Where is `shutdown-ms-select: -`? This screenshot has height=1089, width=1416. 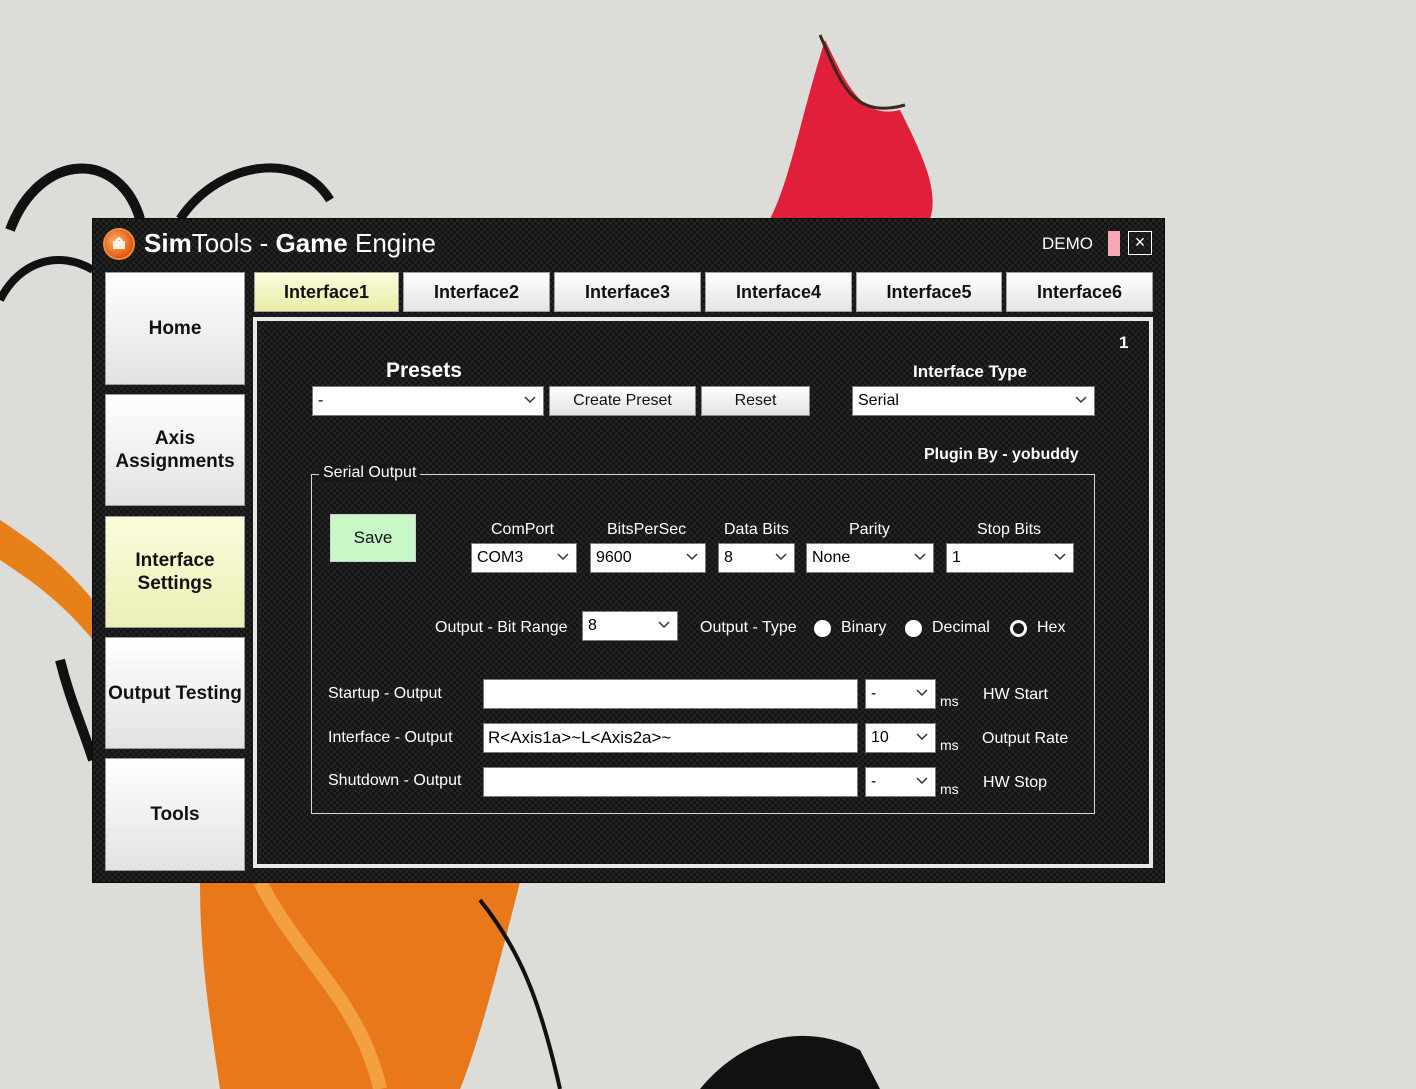
shutdown-ms-select: - is located at coordinates (900, 782).